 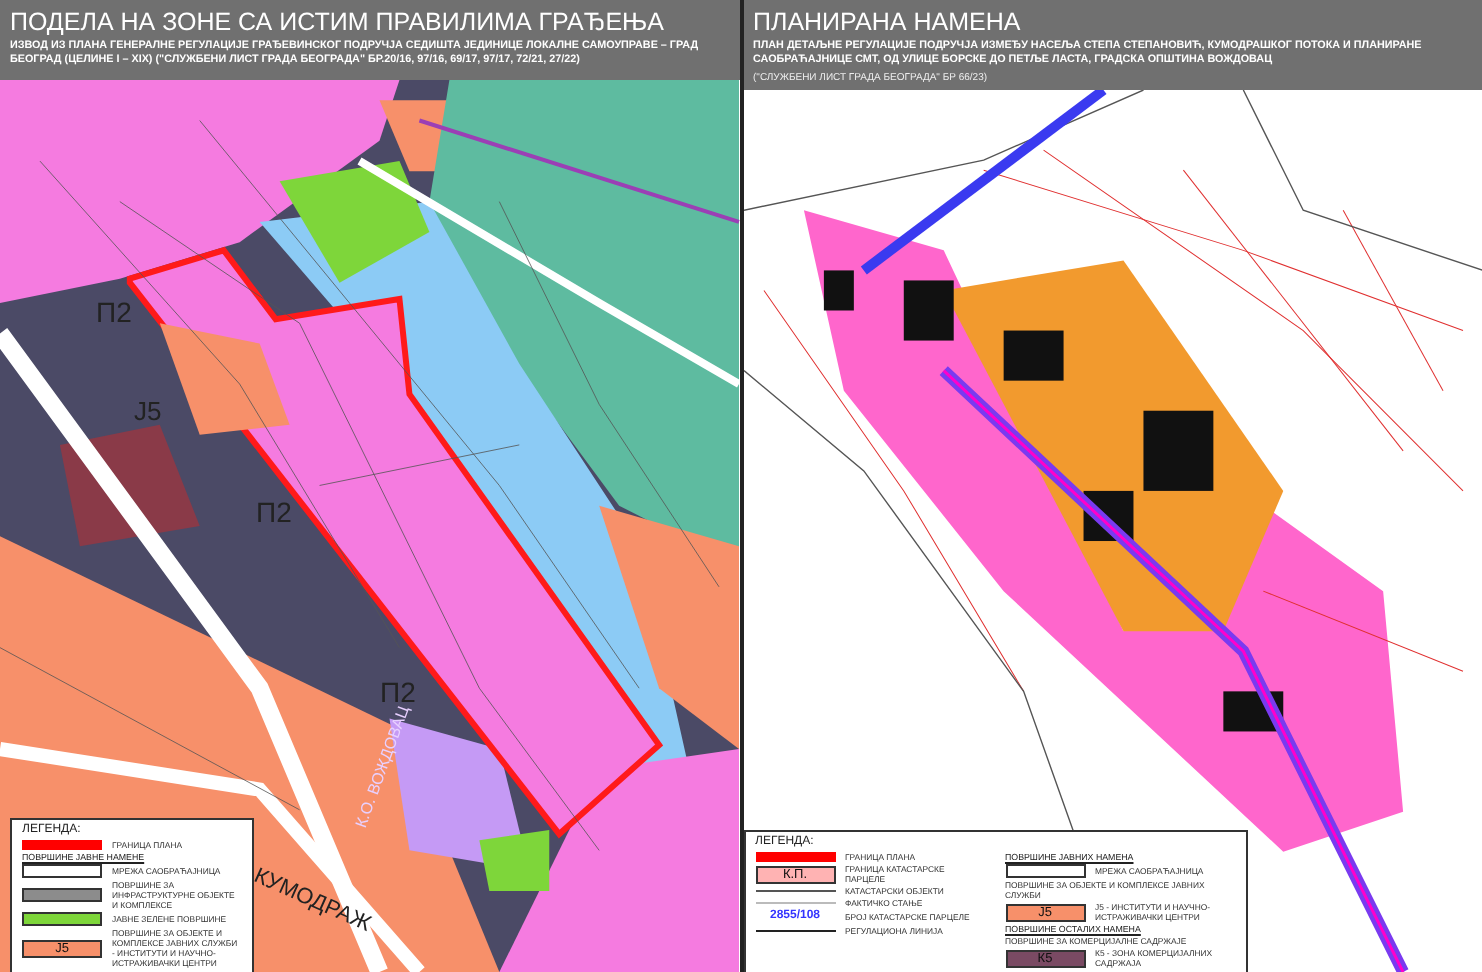 What do you see at coordinates (338, 22) in the screenshot?
I see `map-title: ПОДЕЛА НА ЗОНЕ СА ИСТИМ ПРАВИЛИМА ГРАЂЕЊА` at bounding box center [338, 22].